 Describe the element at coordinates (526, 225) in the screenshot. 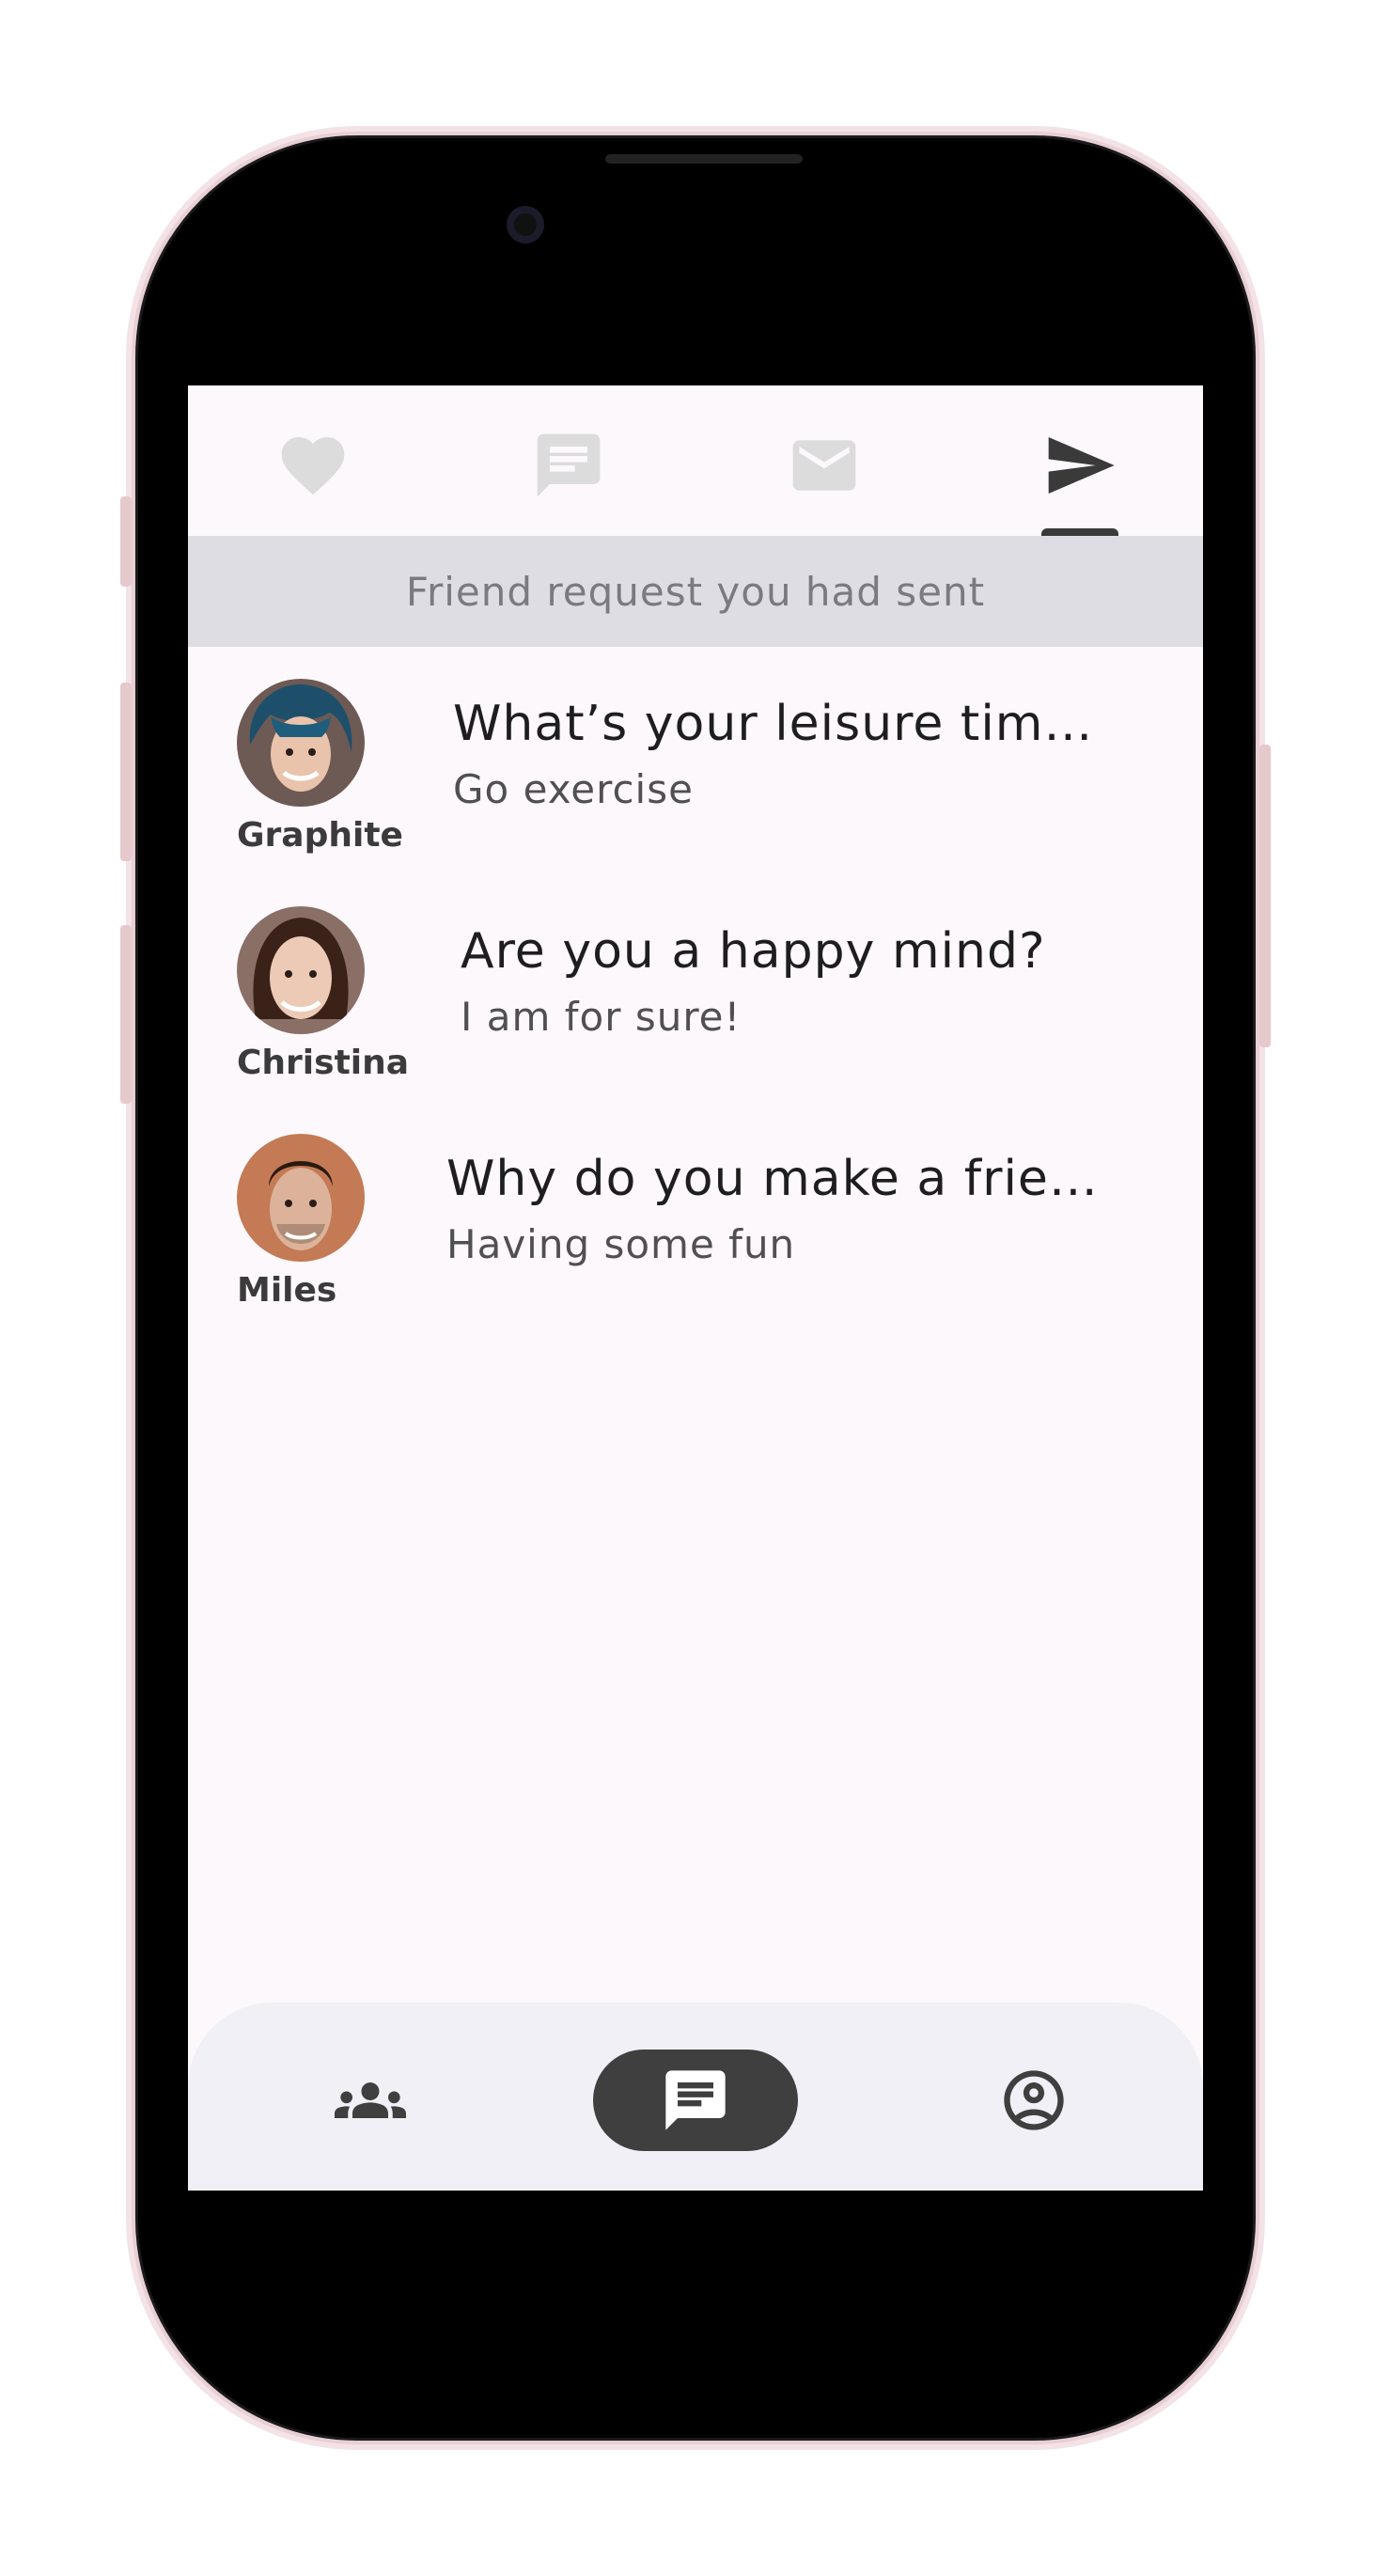

I see `camera-icon` at that location.